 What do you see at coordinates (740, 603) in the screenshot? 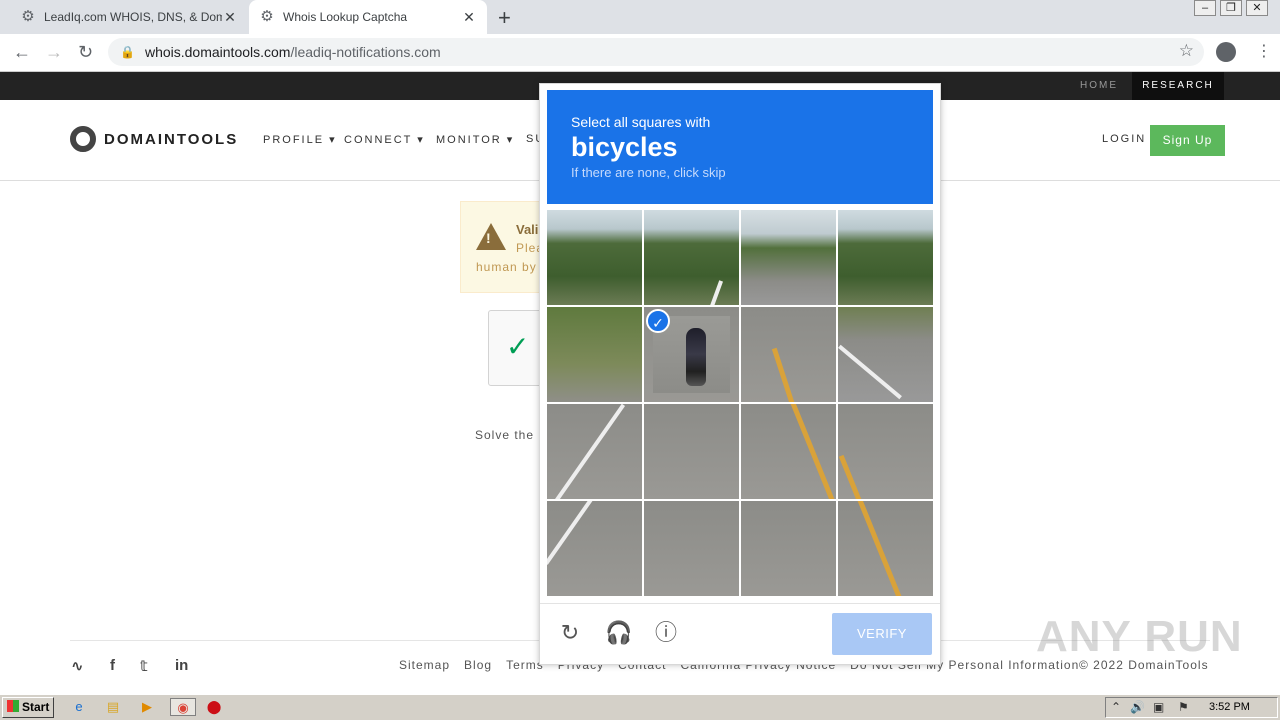
I see `challenge-footer-divider` at bounding box center [740, 603].